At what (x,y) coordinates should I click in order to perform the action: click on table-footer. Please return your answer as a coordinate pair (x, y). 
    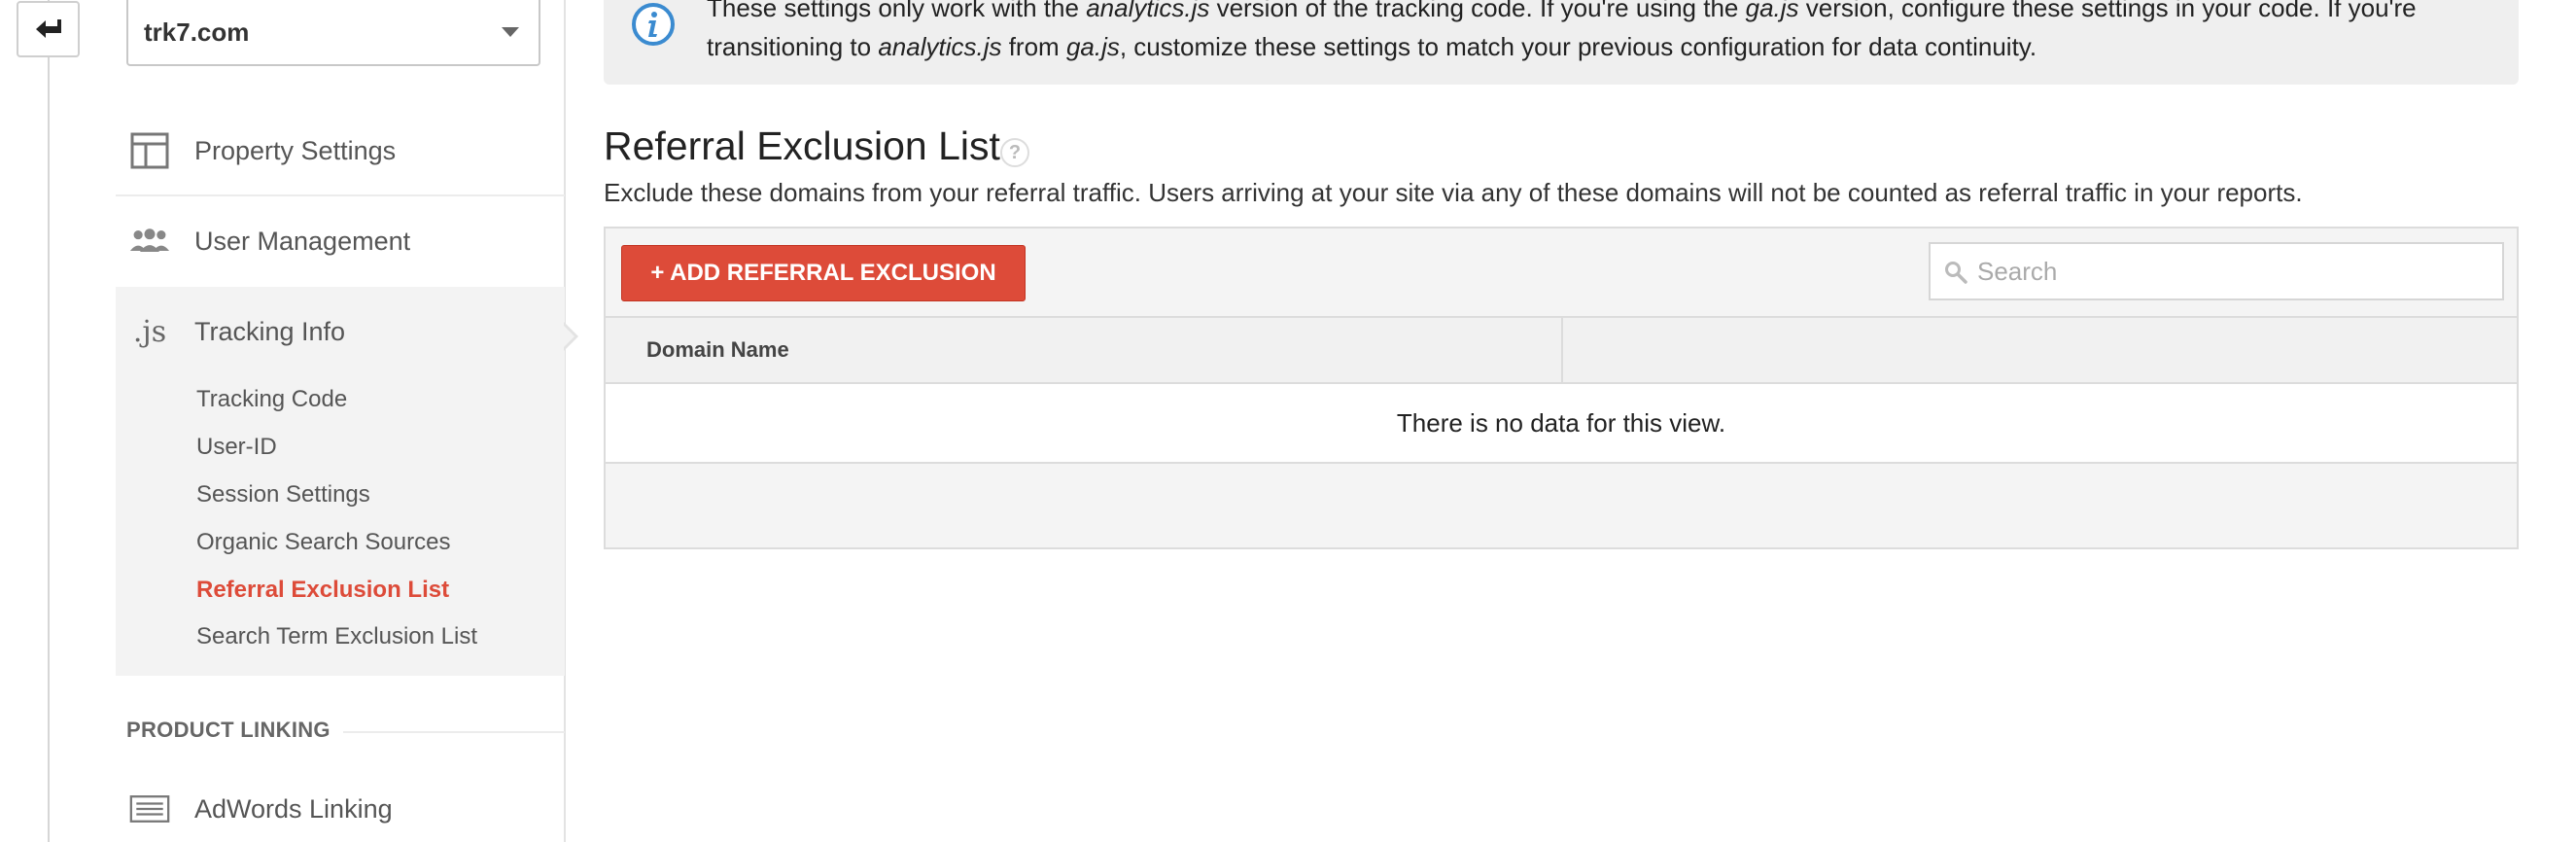
    Looking at the image, I should click on (1562, 505).